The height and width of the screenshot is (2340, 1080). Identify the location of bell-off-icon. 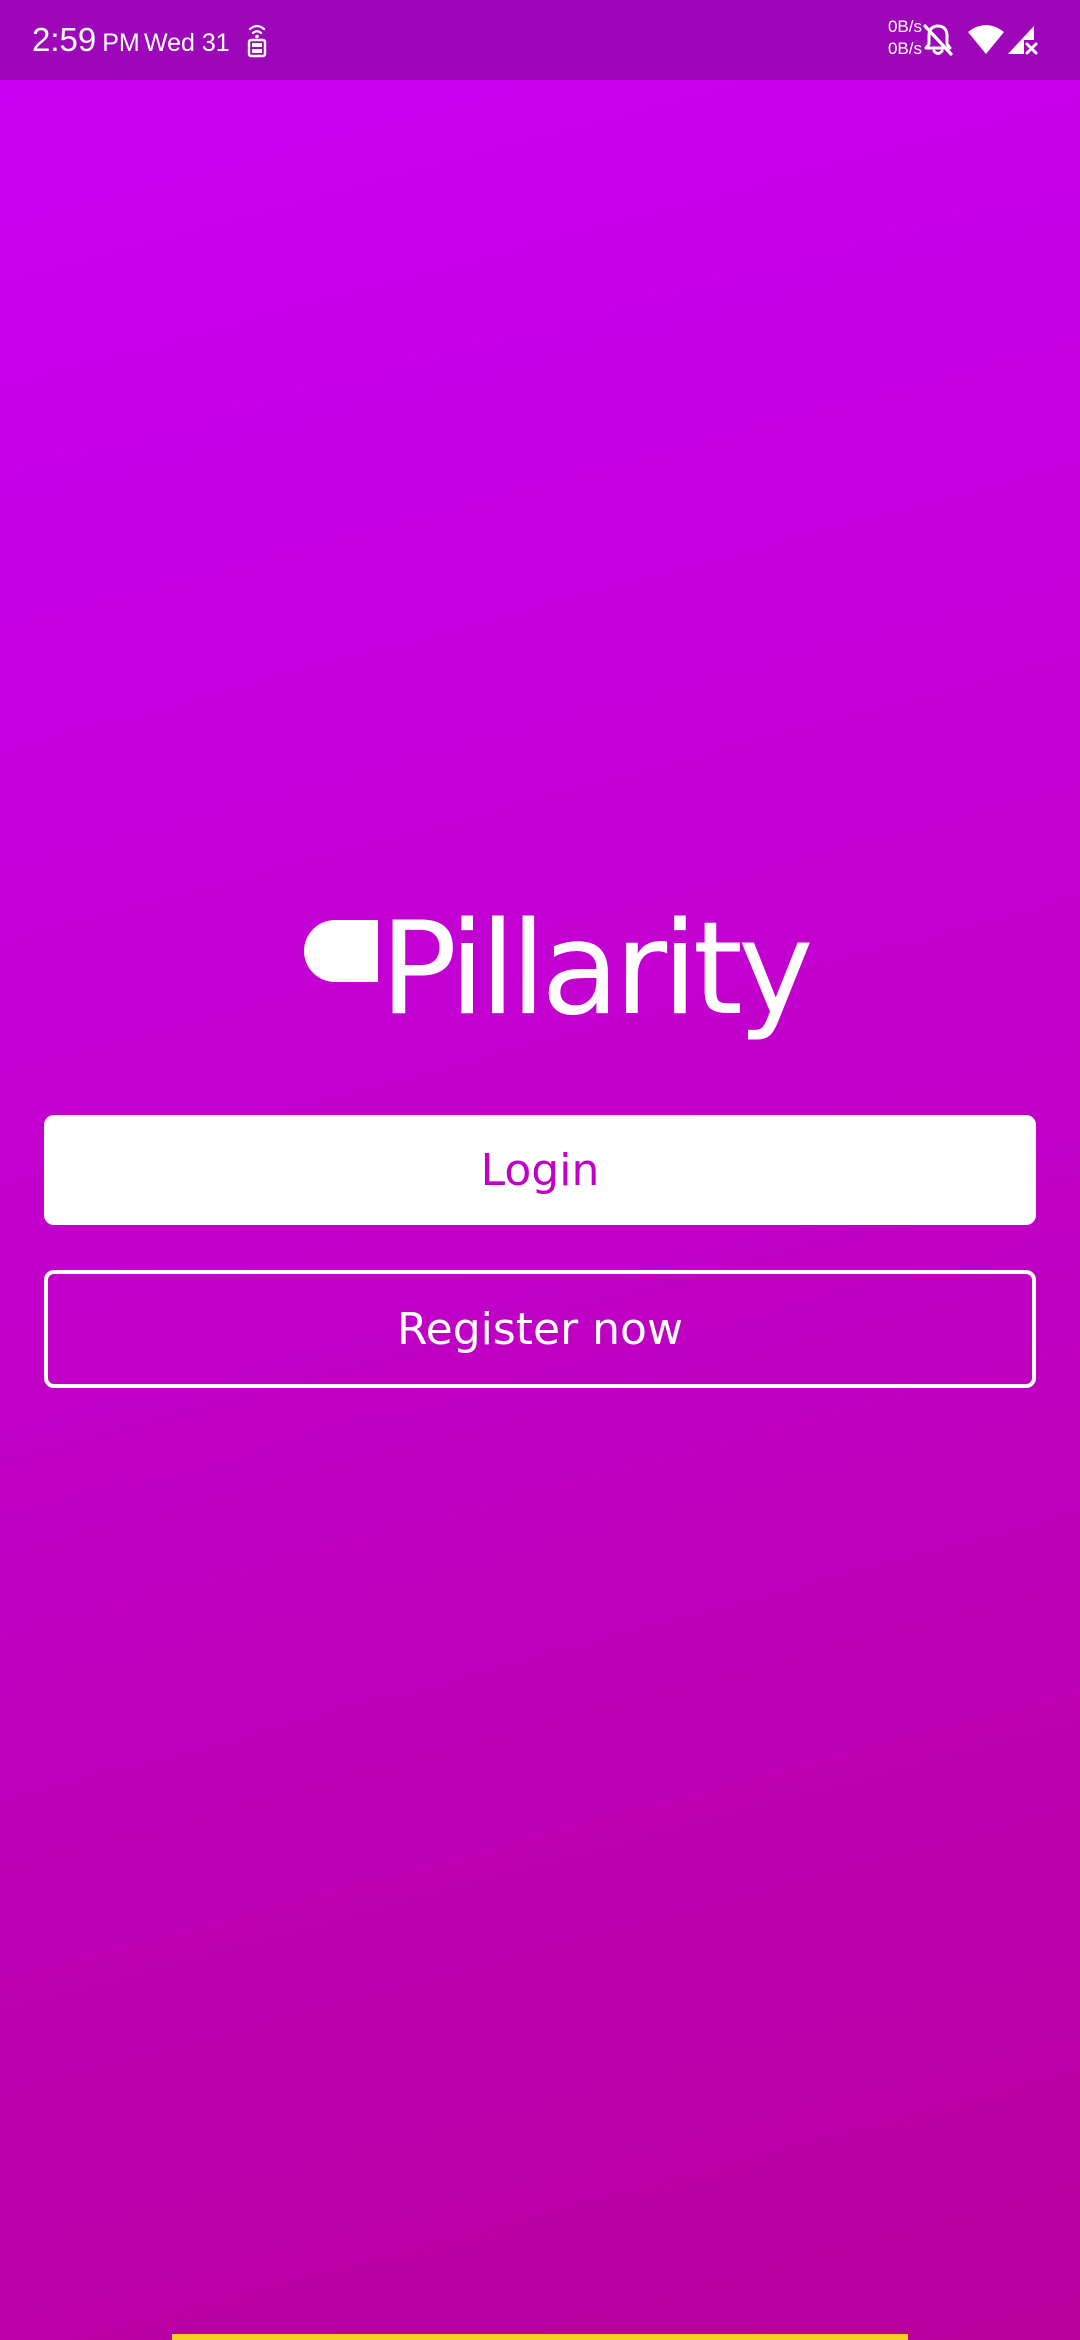
(938, 40).